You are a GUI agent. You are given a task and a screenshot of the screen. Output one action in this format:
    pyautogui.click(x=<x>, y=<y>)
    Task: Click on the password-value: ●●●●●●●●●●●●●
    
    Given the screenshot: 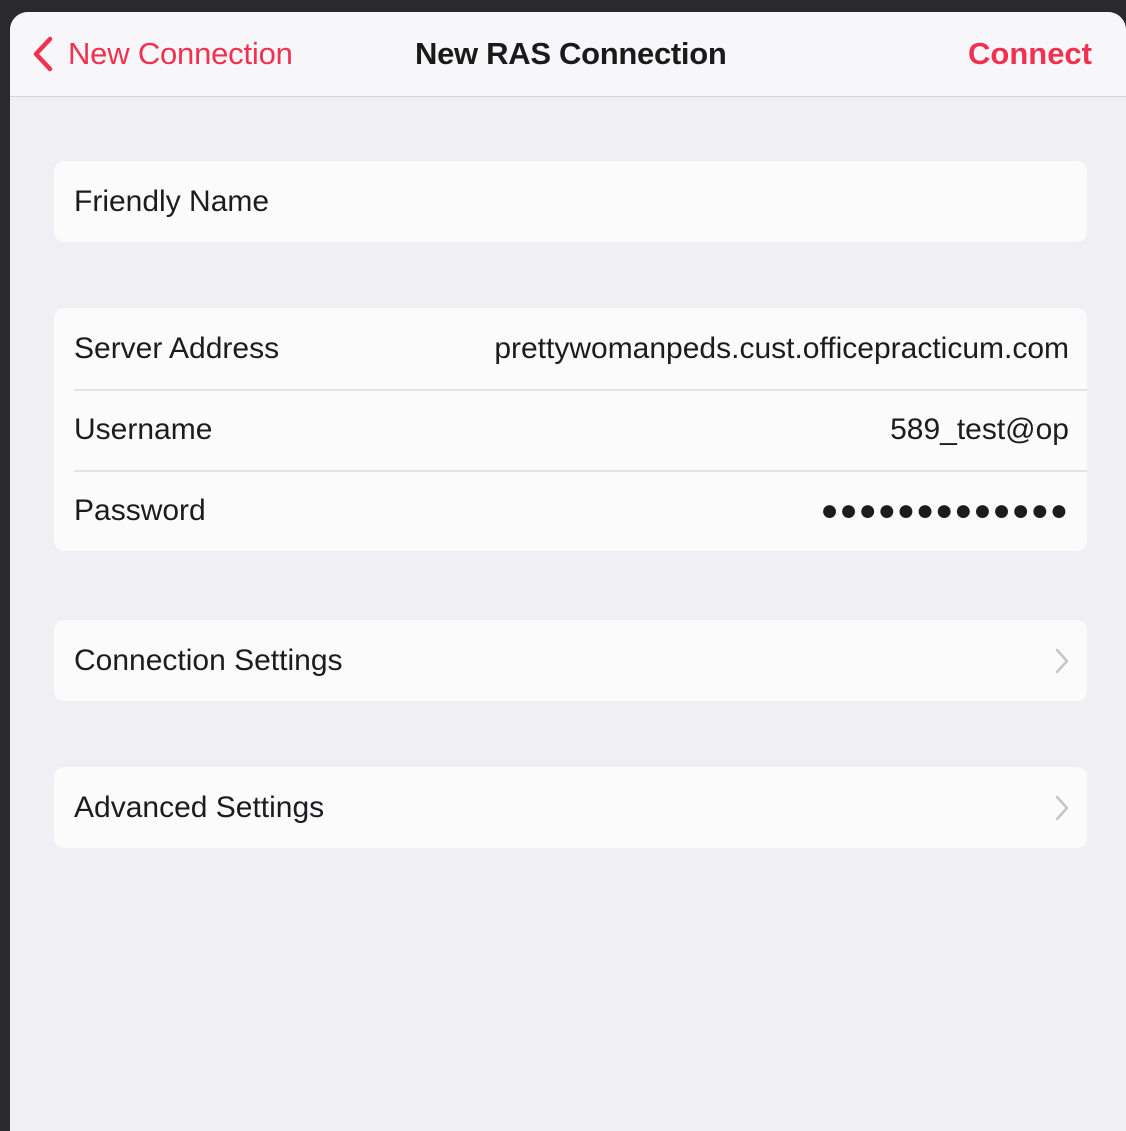 What is the action you would take?
    pyautogui.click(x=637, y=511)
    